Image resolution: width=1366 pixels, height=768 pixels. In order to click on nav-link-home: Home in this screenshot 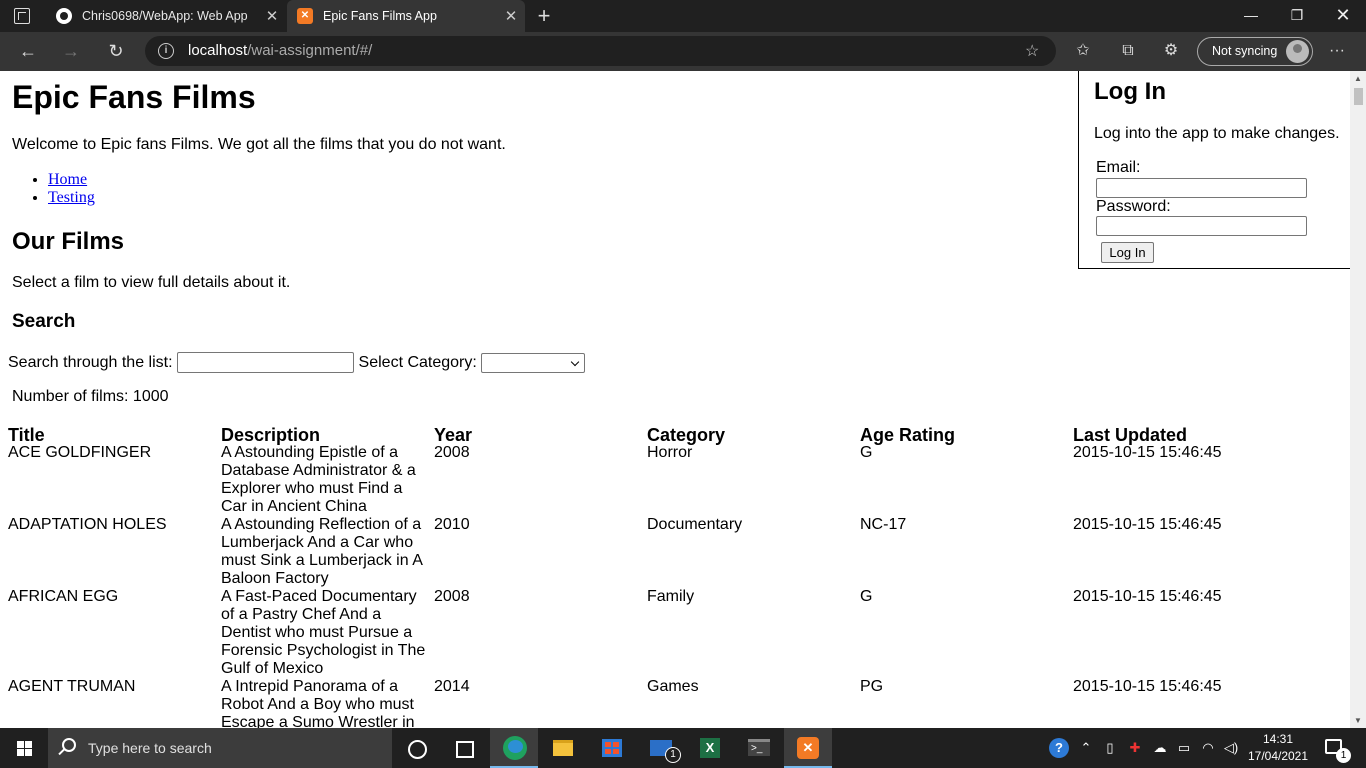, I will do `click(67, 179)`.